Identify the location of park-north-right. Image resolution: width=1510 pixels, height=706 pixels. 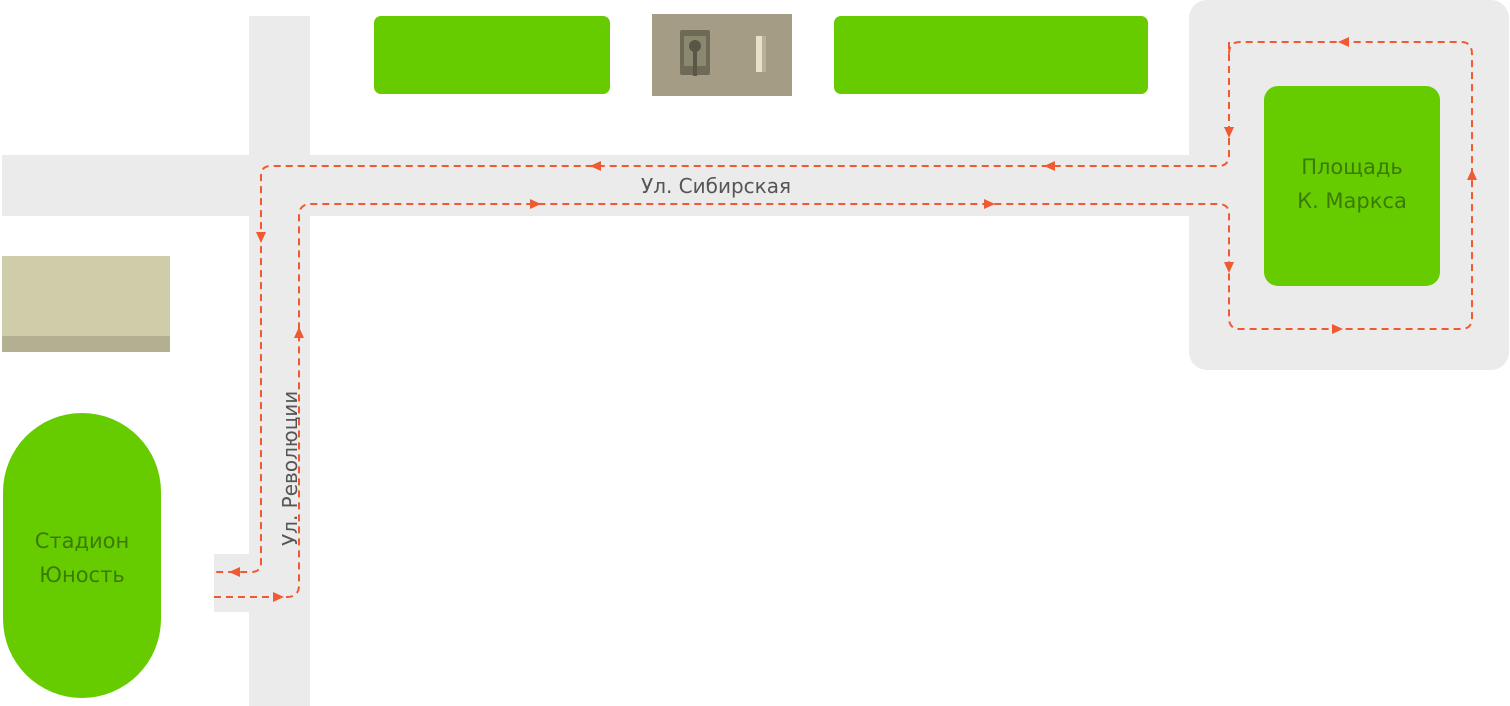
(991, 55).